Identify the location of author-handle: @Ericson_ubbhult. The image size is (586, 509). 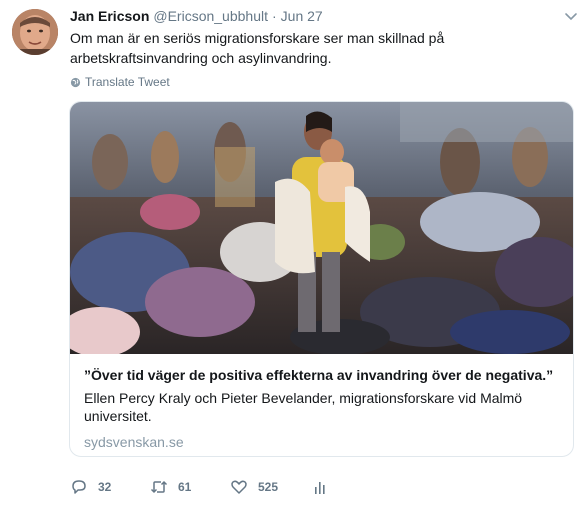
(210, 16).